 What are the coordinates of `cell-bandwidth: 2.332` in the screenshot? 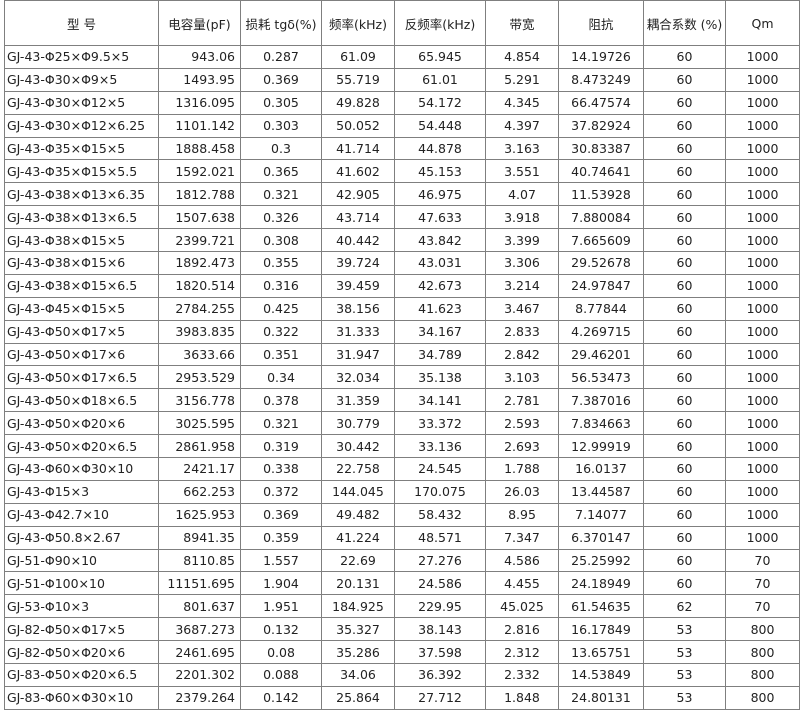 It's located at (522, 675).